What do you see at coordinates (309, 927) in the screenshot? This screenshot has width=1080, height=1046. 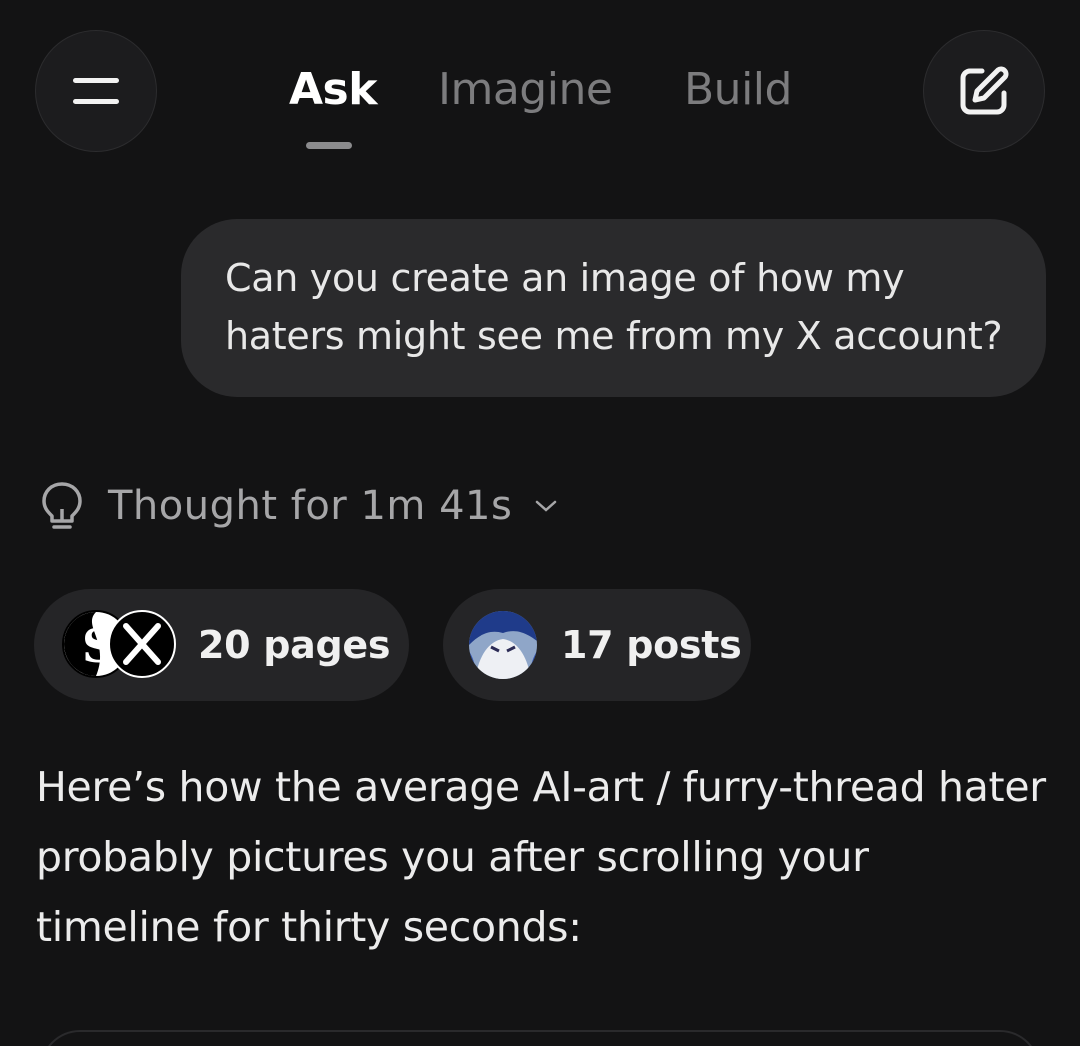 I see `response-line: timeline for thirty seconds:` at bounding box center [309, 927].